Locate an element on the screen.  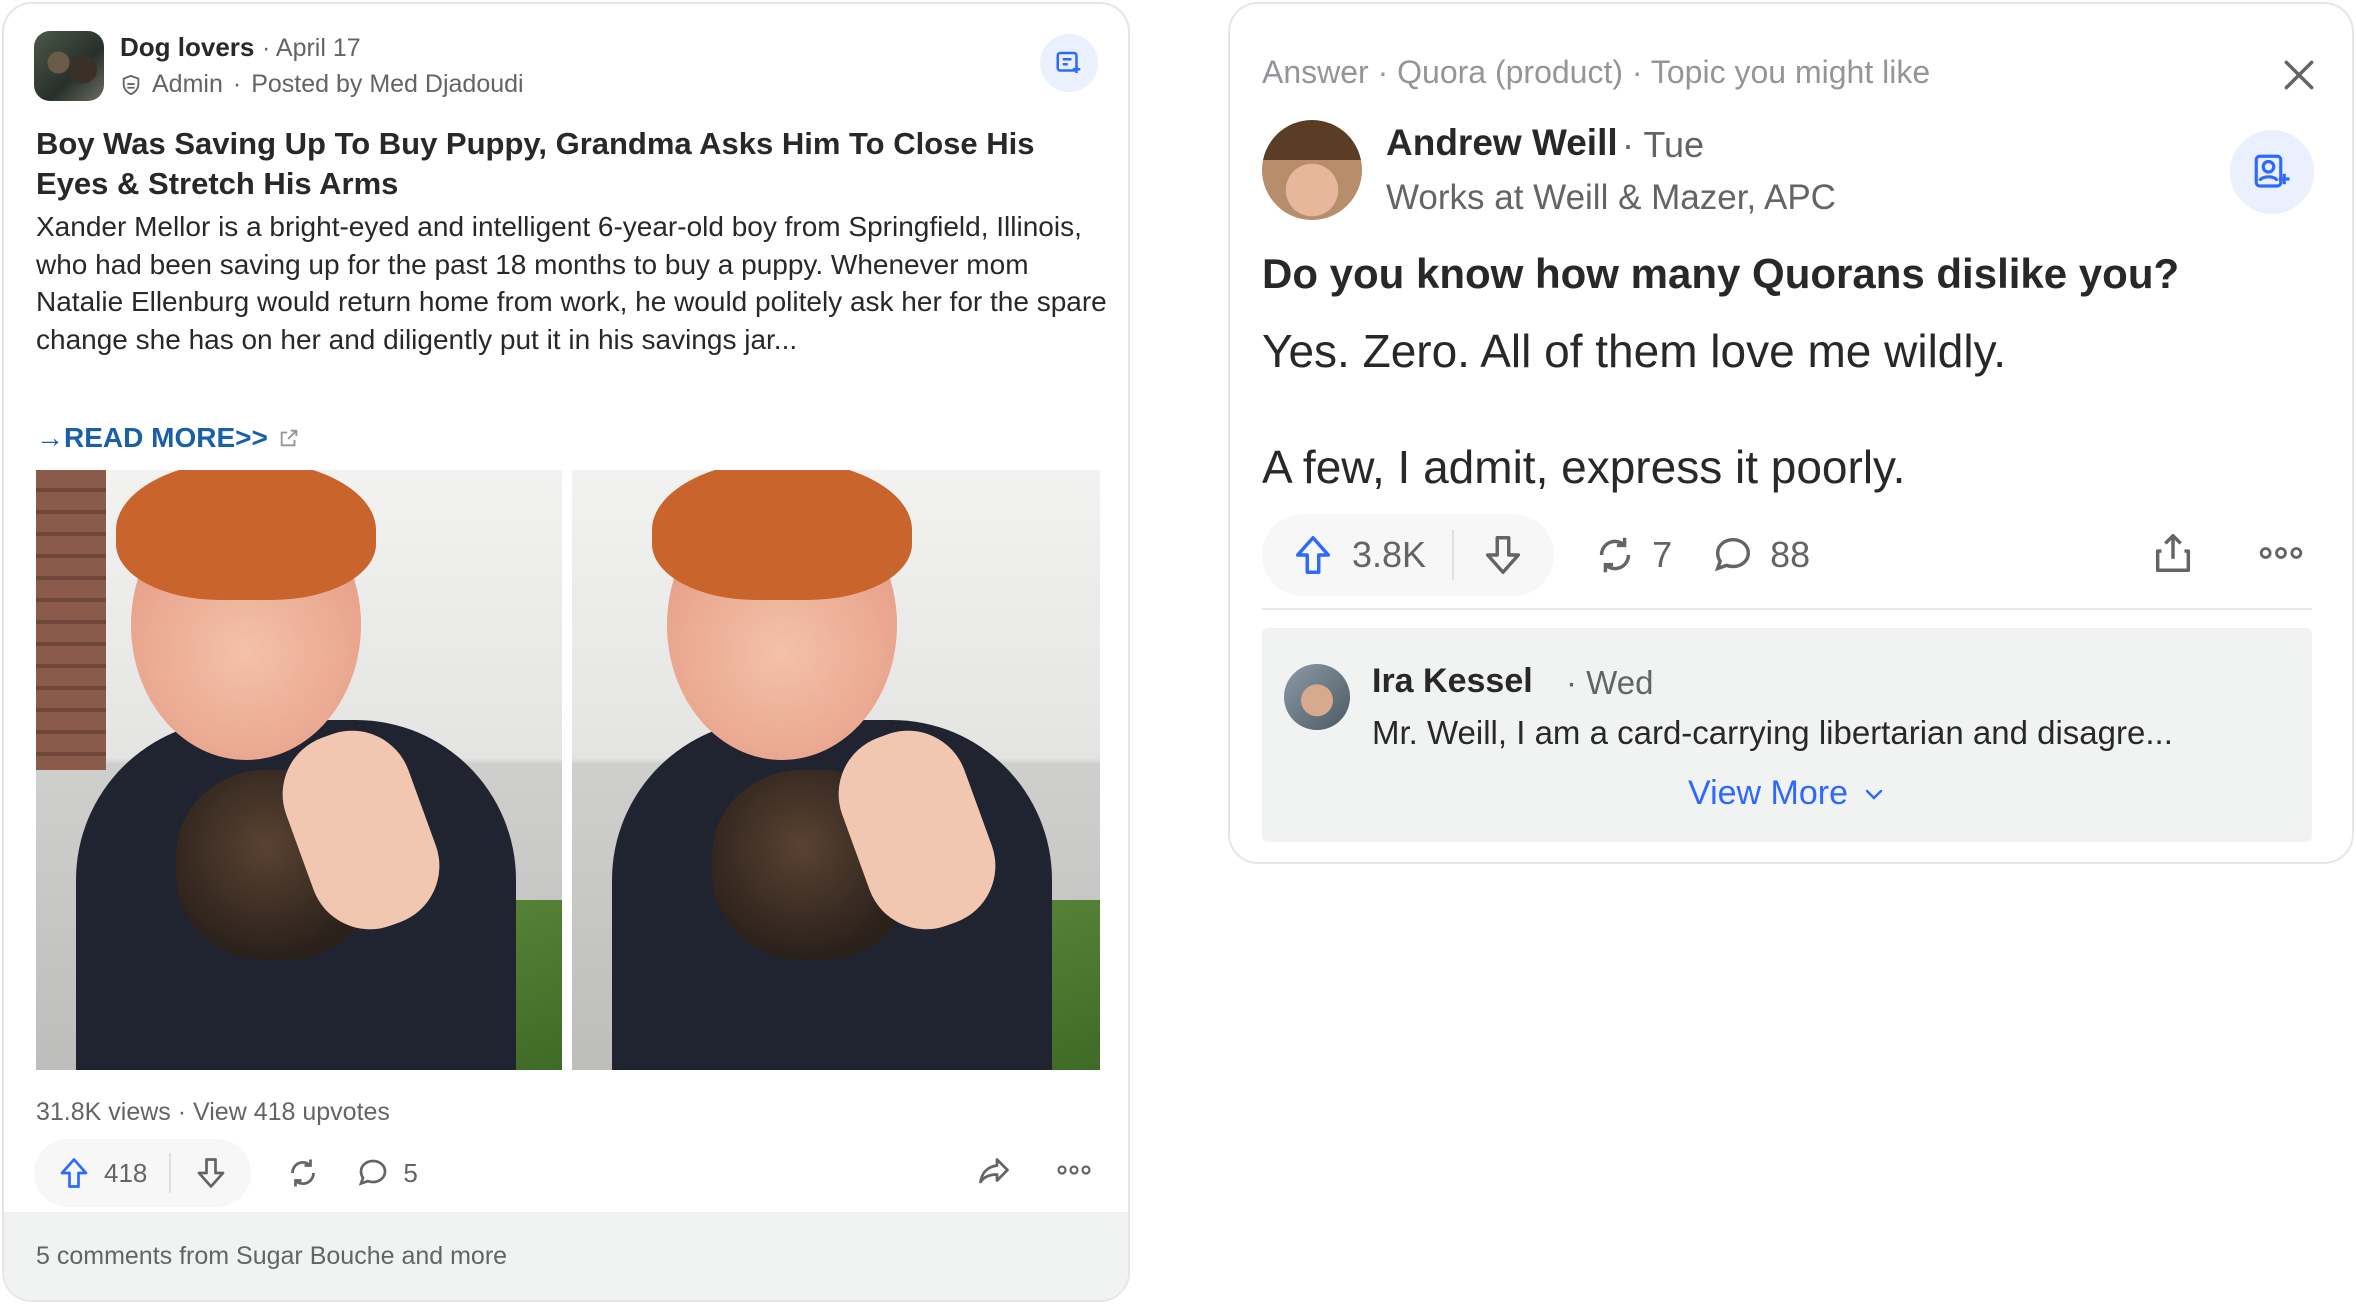
post-action-bar: 418 5 is located at coordinates (226, 1173).